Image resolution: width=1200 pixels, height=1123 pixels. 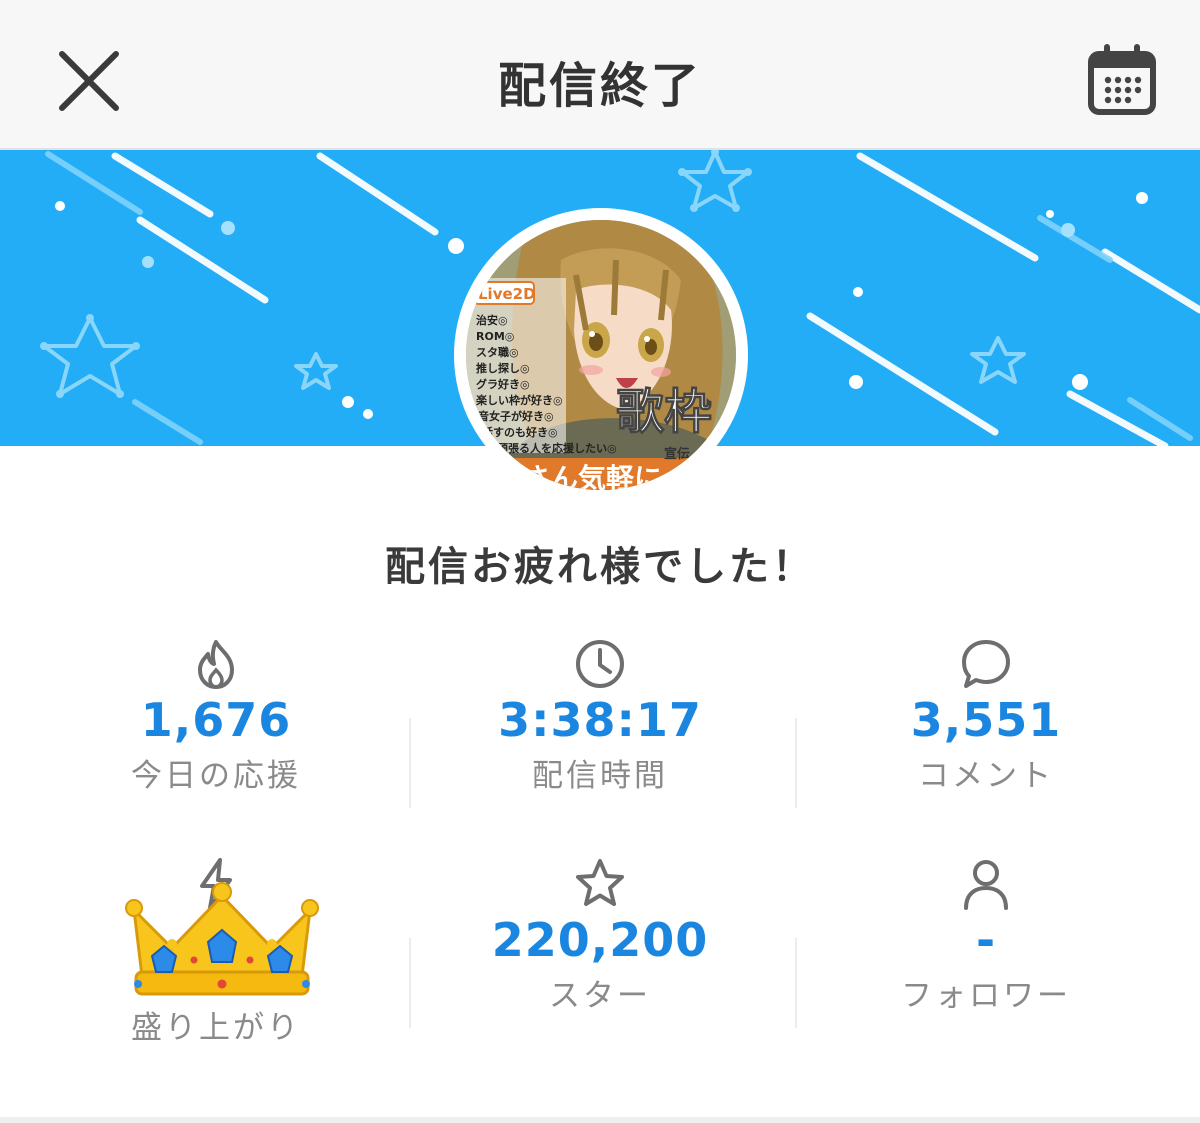 I want to click on comment-icon, so click(x=986, y=664).